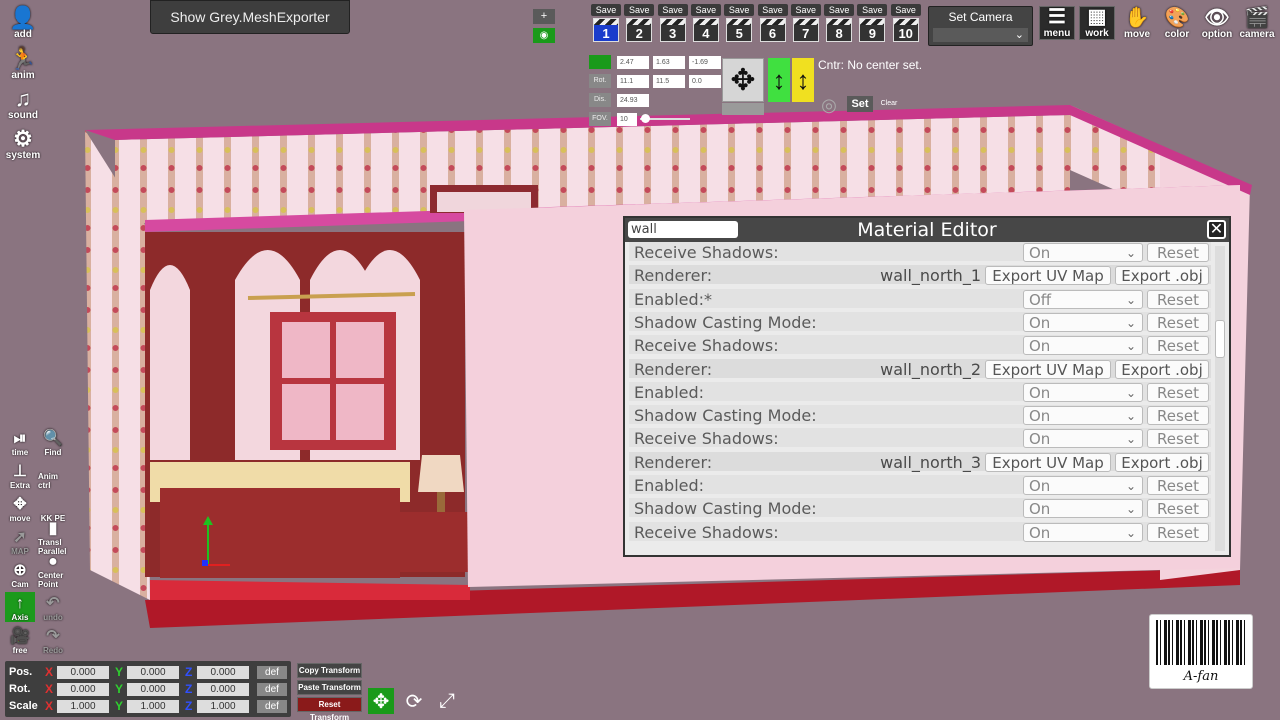 The image size is (1280, 720). I want to click on close-button: ✕, so click(1216, 229).